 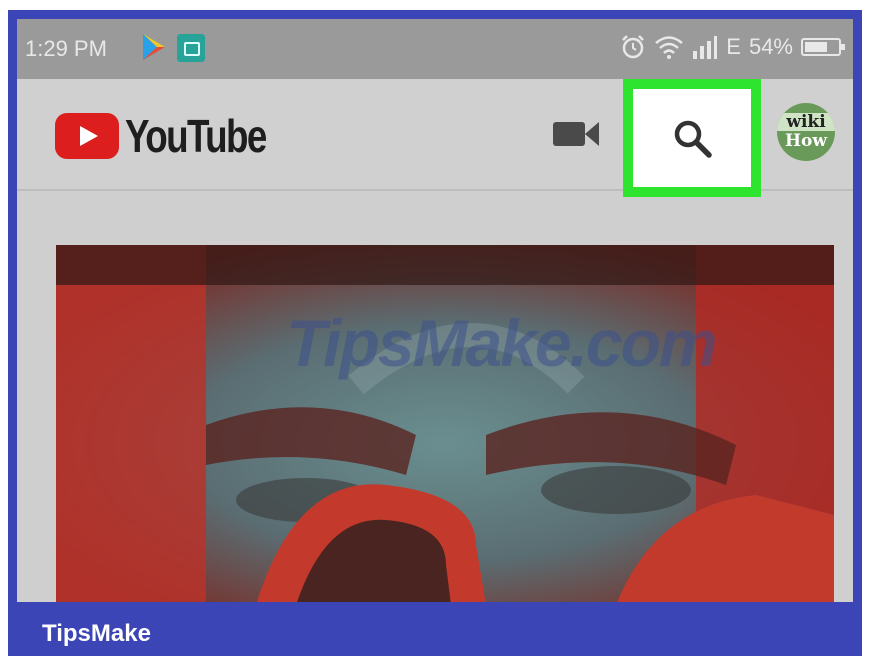 I want to click on search-button, so click(x=692, y=138).